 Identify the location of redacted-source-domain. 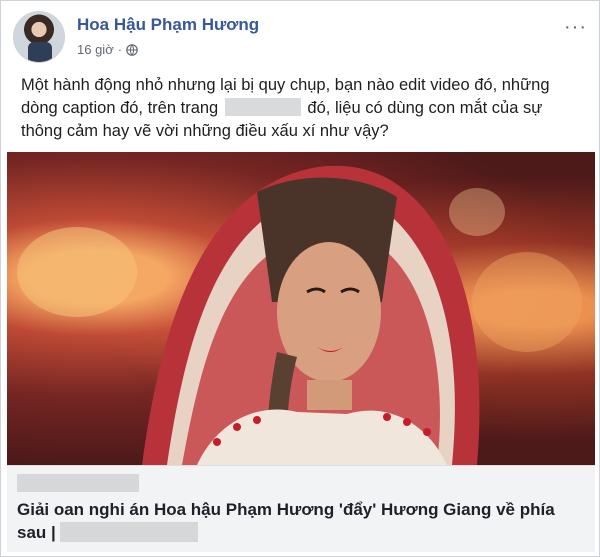
(78, 483).